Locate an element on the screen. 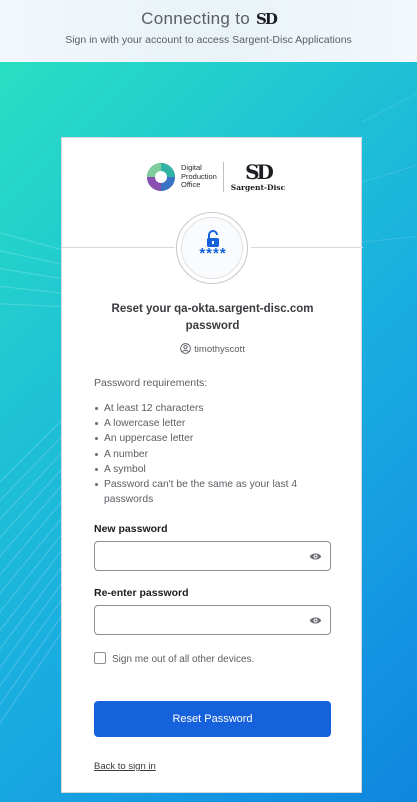  requirement-item: A lowercase letter is located at coordinates (214, 423).